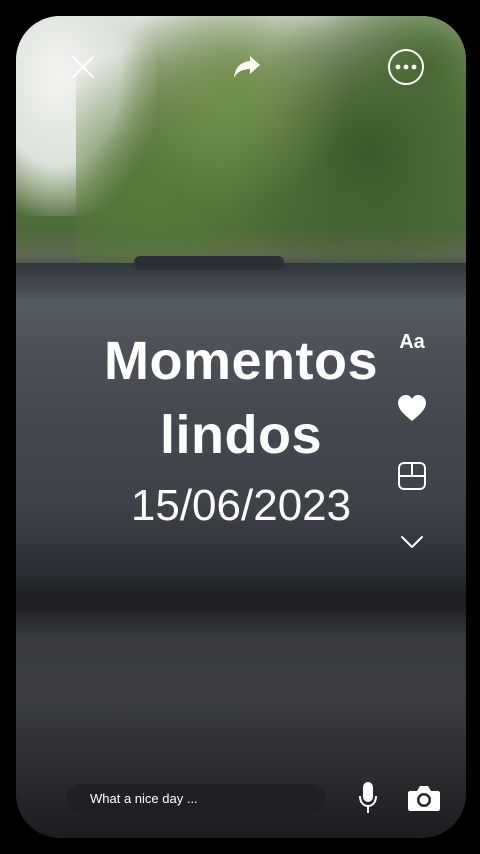 Image resolution: width=480 pixels, height=854 pixels. I want to click on layout-grid-graphic, so click(412, 476).